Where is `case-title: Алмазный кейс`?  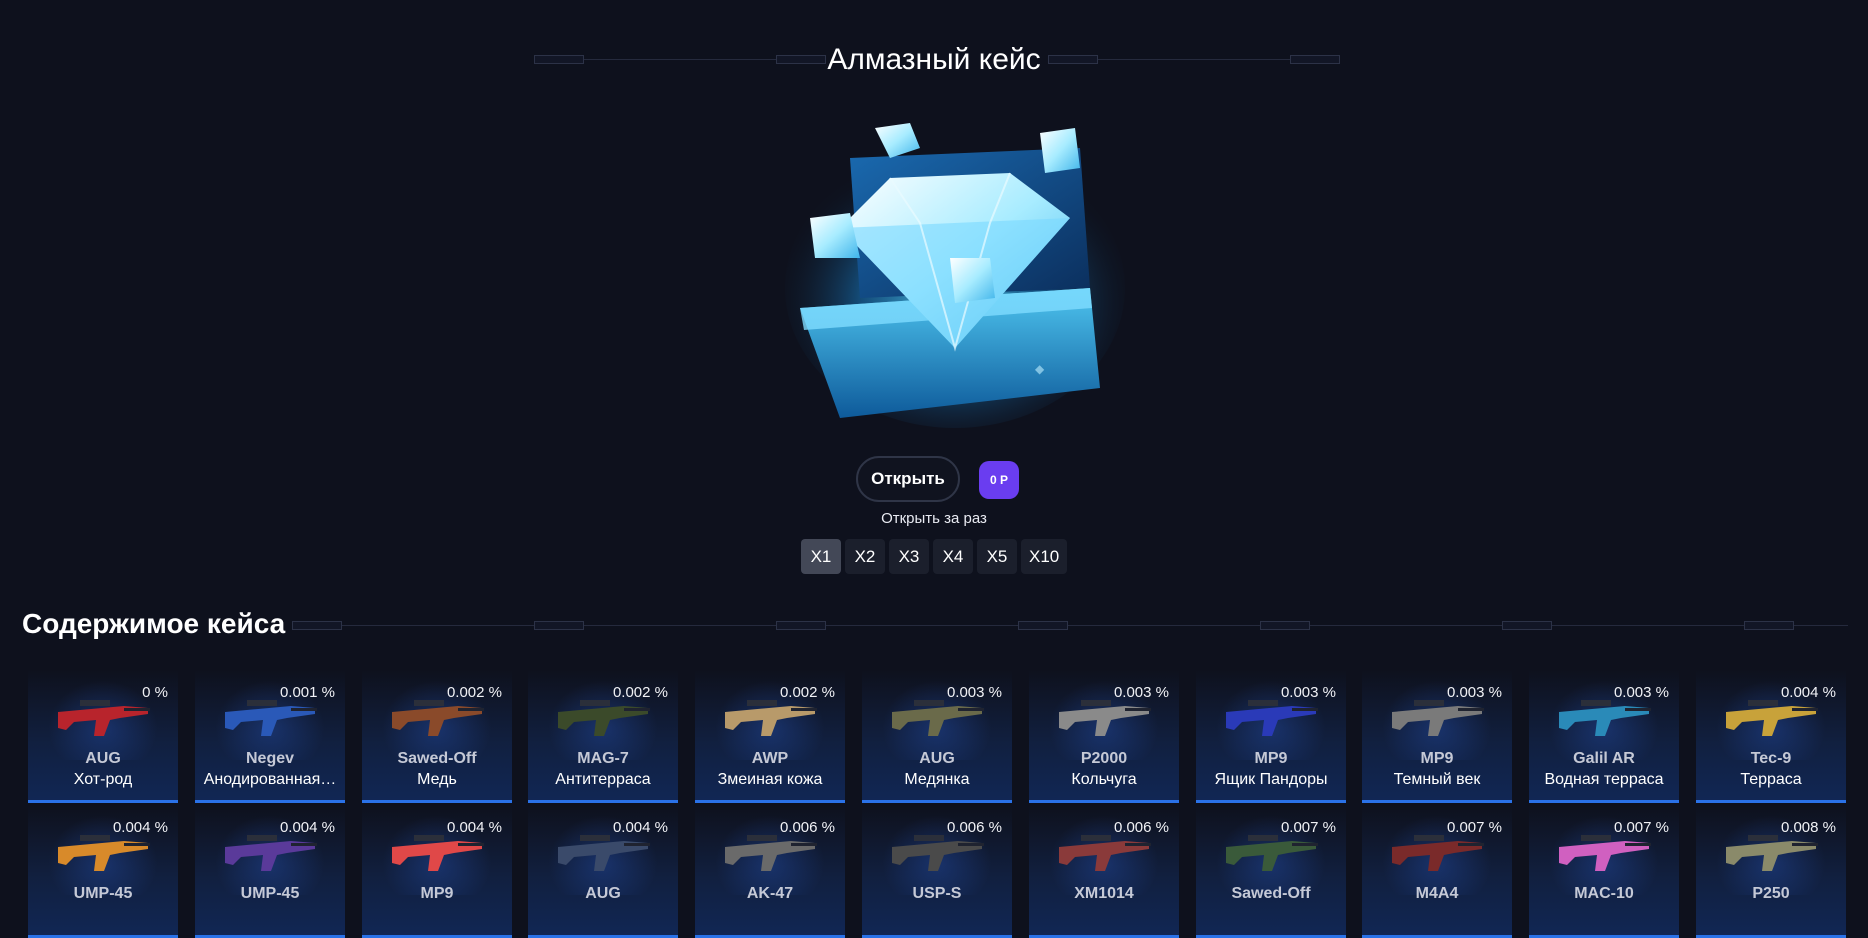 case-title: Алмазный кейс is located at coordinates (934, 59).